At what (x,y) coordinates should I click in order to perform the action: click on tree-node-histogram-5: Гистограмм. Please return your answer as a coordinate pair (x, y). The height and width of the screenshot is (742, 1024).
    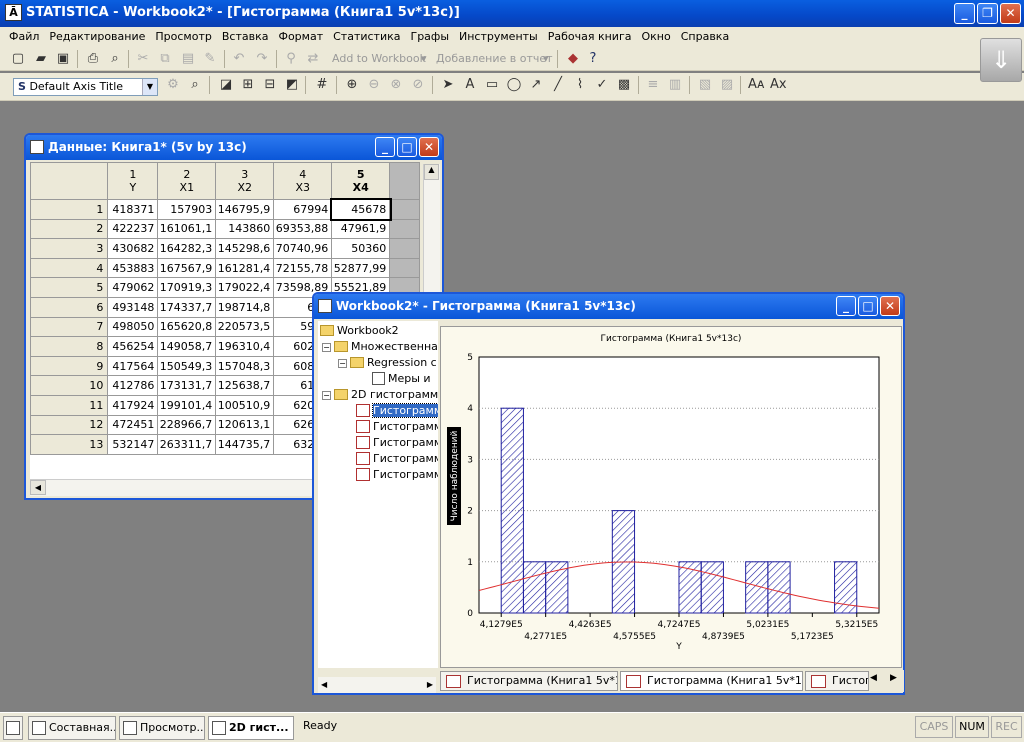
    Looking at the image, I should click on (397, 475).